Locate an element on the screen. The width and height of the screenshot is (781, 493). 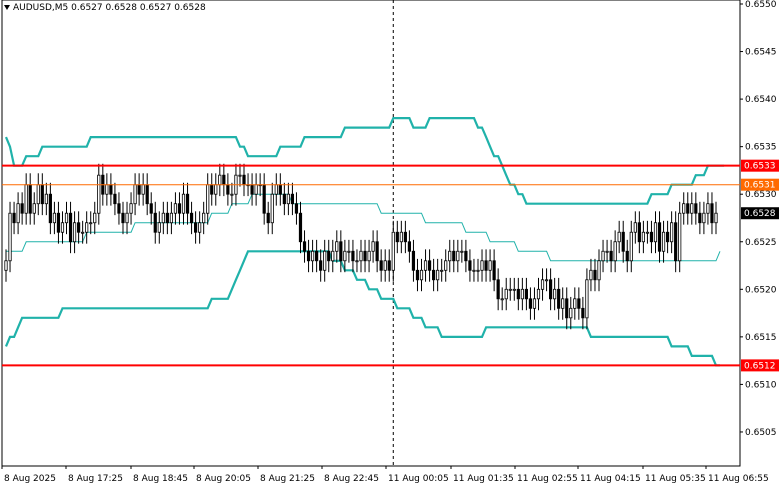
y-axis-tick-label: 0.6530 is located at coordinates (761, 195).